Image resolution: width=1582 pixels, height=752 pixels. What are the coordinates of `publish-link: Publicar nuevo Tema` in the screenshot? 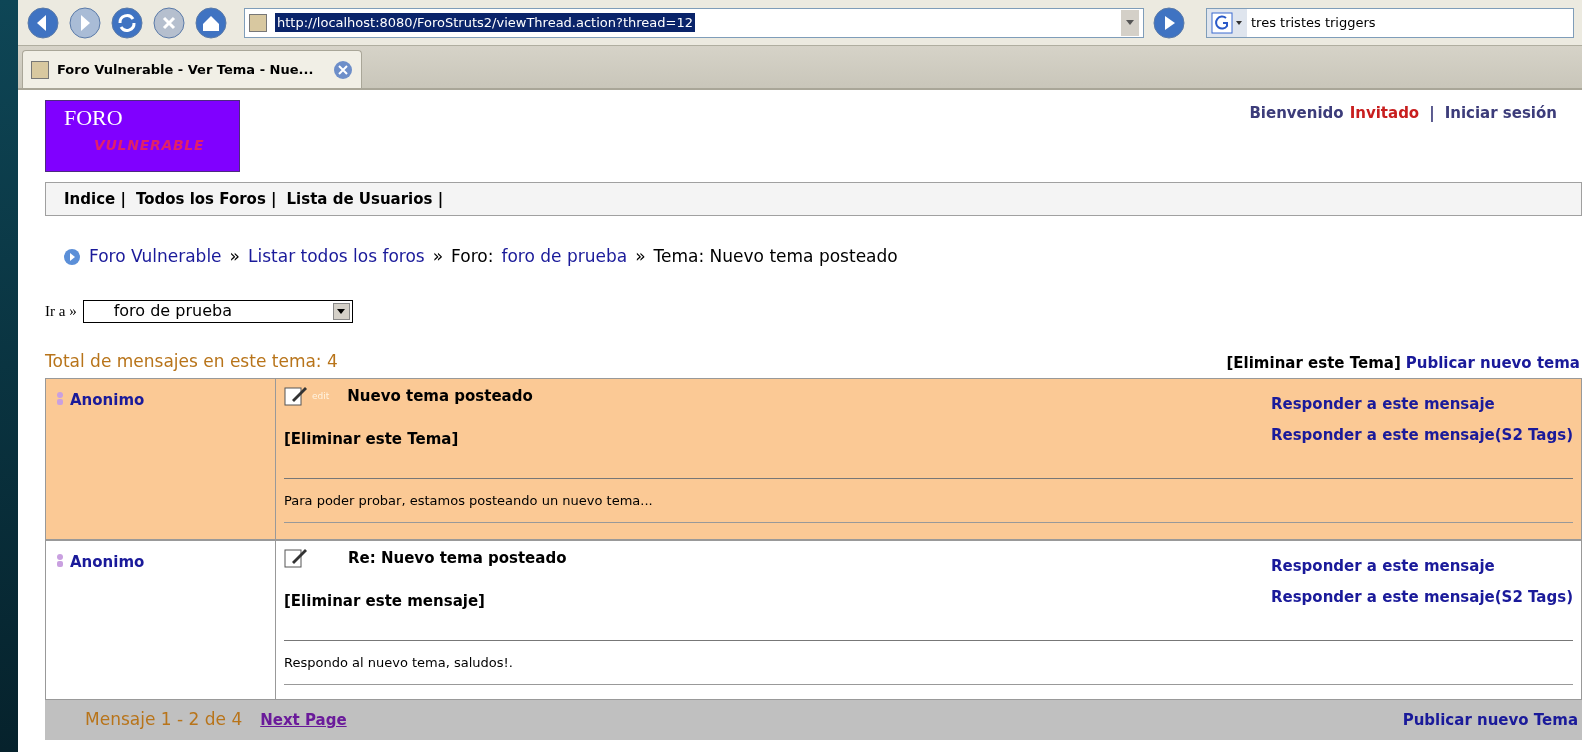 It's located at (1490, 720).